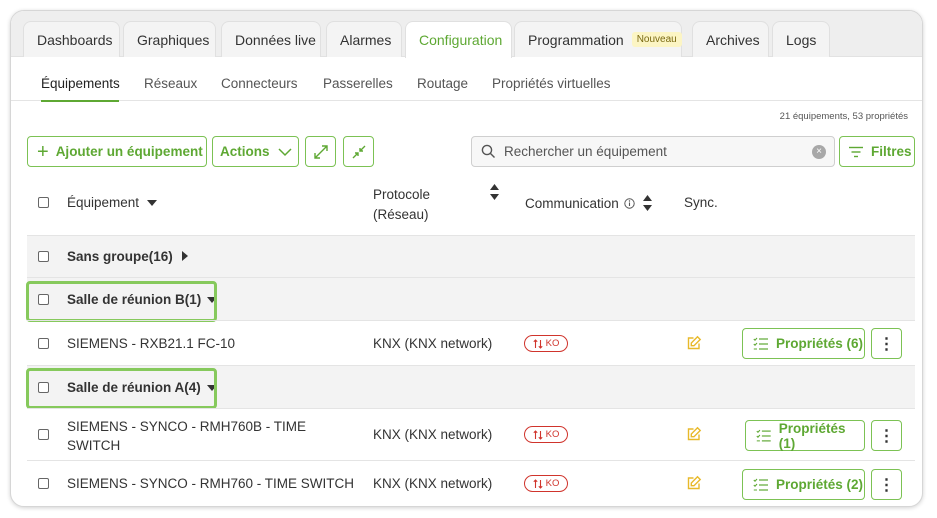 The image size is (937, 518). Describe the element at coordinates (284, 151) in the screenshot. I see `chevron-down-icon` at that location.